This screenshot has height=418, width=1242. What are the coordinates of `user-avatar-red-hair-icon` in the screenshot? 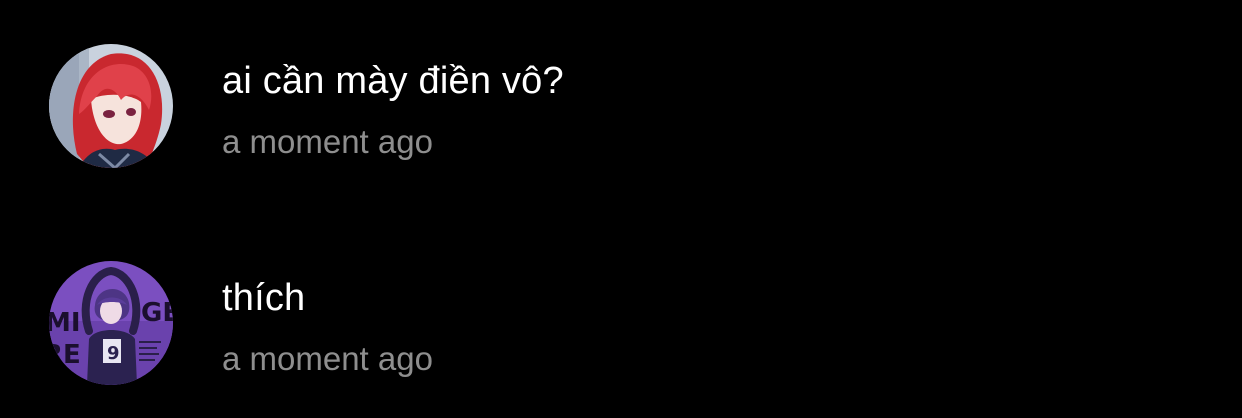 It's located at (111, 106).